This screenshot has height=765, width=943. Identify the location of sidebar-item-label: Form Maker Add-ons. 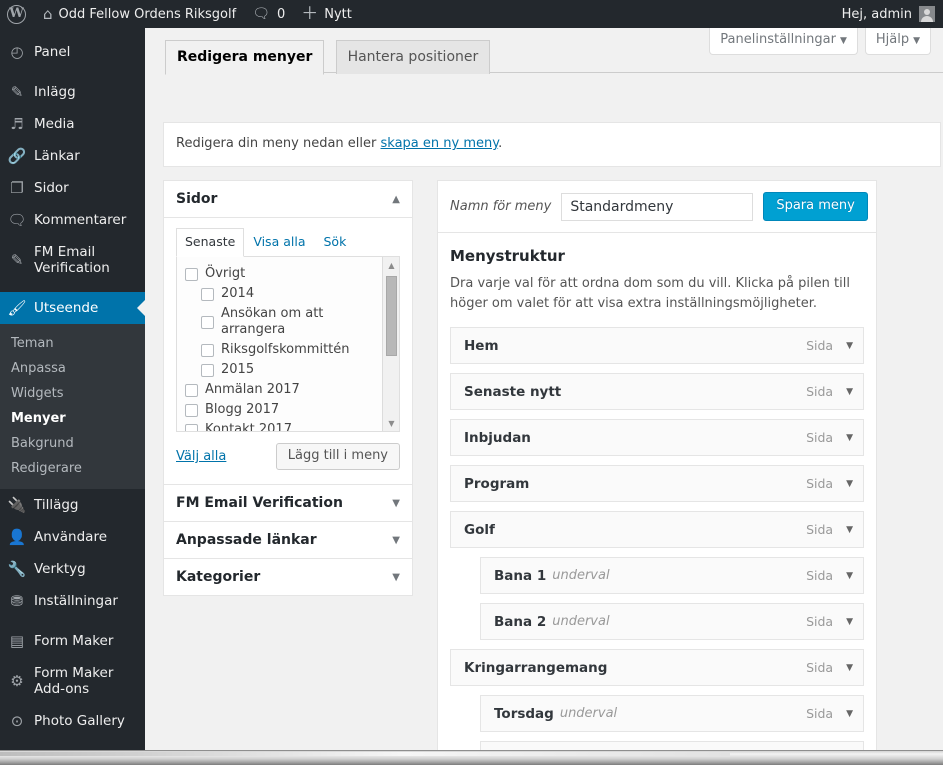
(74, 681).